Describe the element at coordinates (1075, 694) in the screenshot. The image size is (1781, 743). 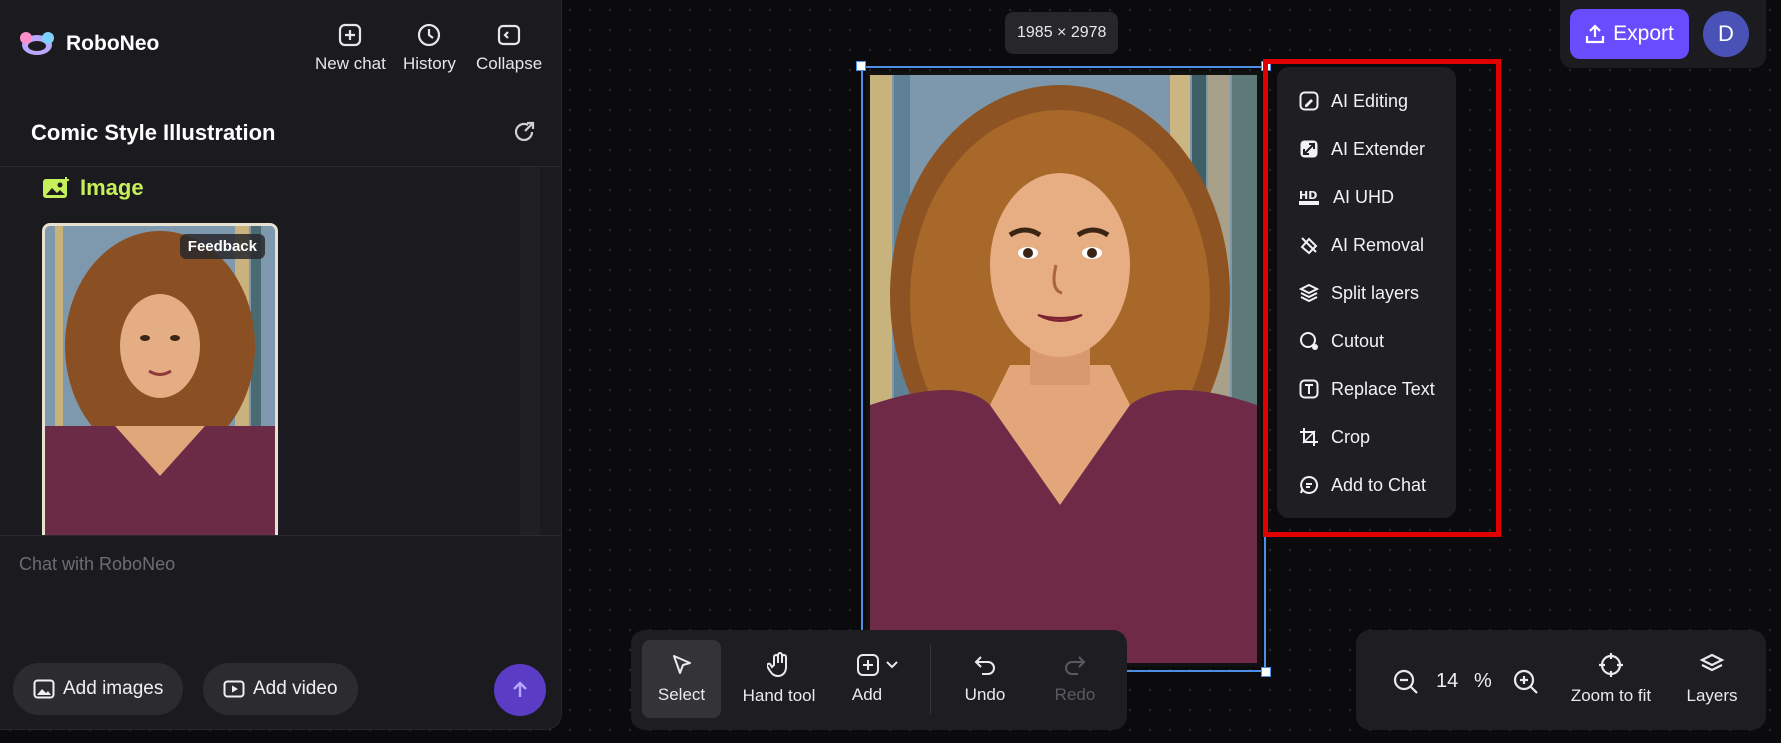
I see `redo-label: Redo` at that location.